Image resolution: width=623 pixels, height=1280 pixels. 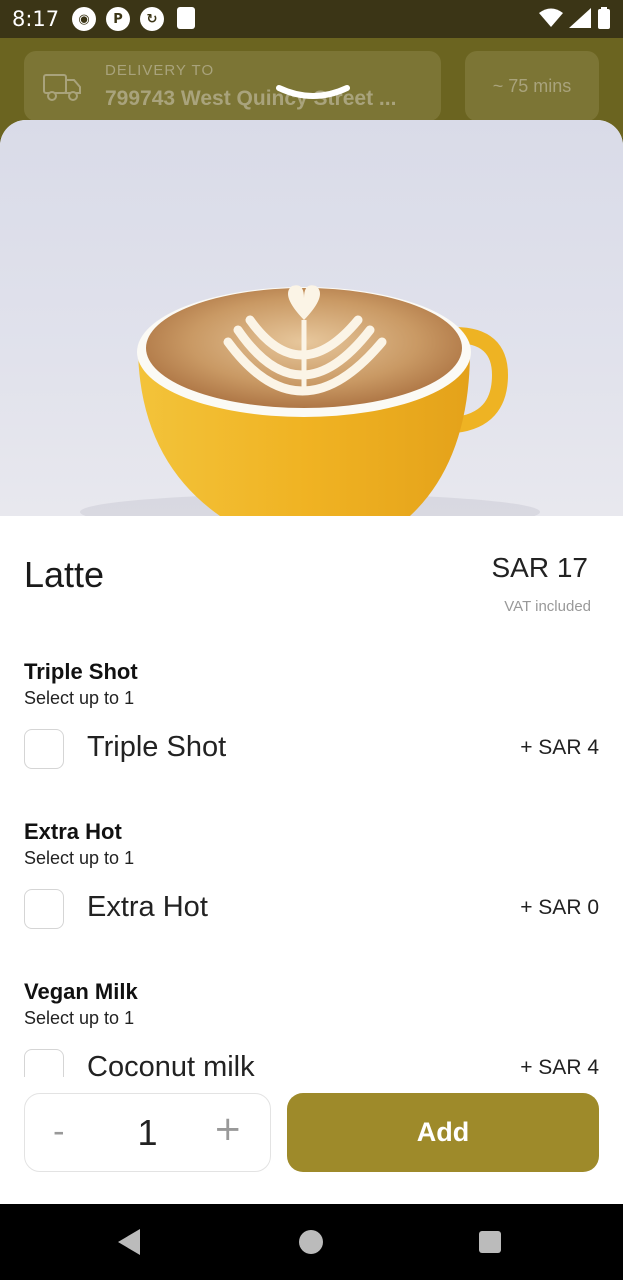 What do you see at coordinates (62, 87) in the screenshot?
I see `truck-icon` at bounding box center [62, 87].